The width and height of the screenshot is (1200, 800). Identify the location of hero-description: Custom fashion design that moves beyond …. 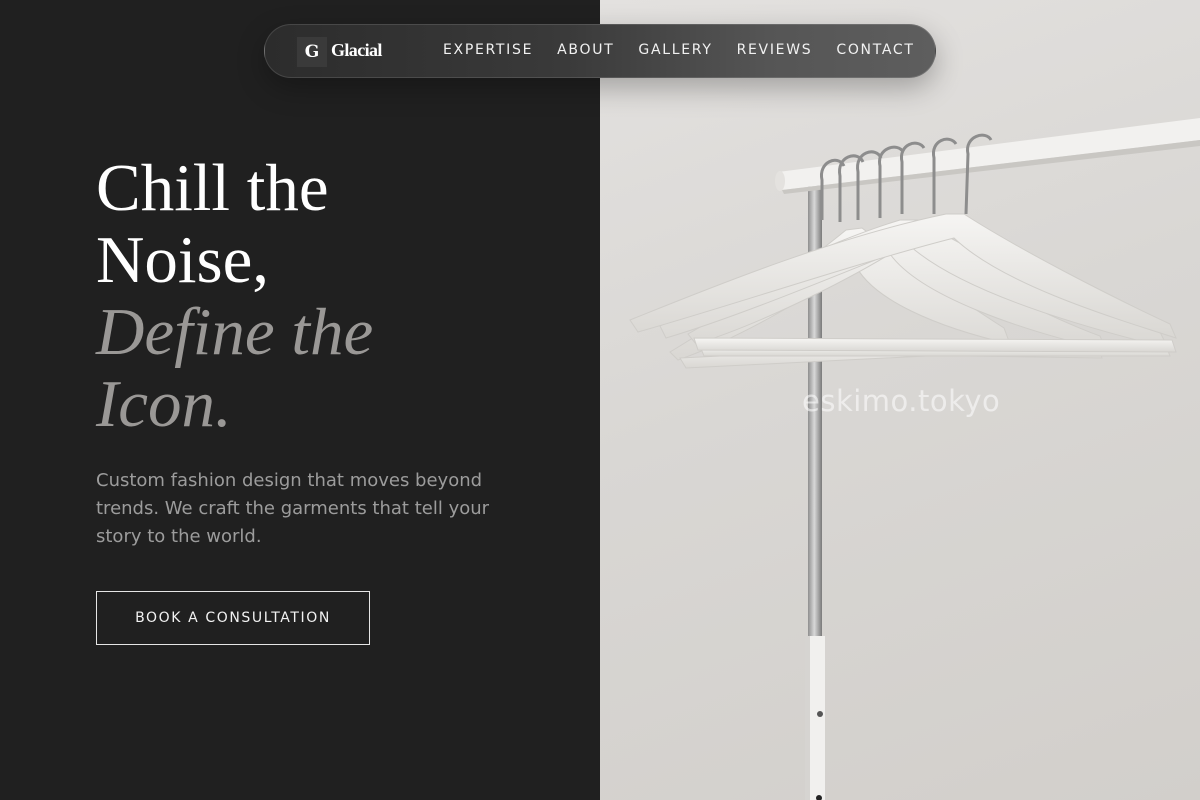
(293, 508).